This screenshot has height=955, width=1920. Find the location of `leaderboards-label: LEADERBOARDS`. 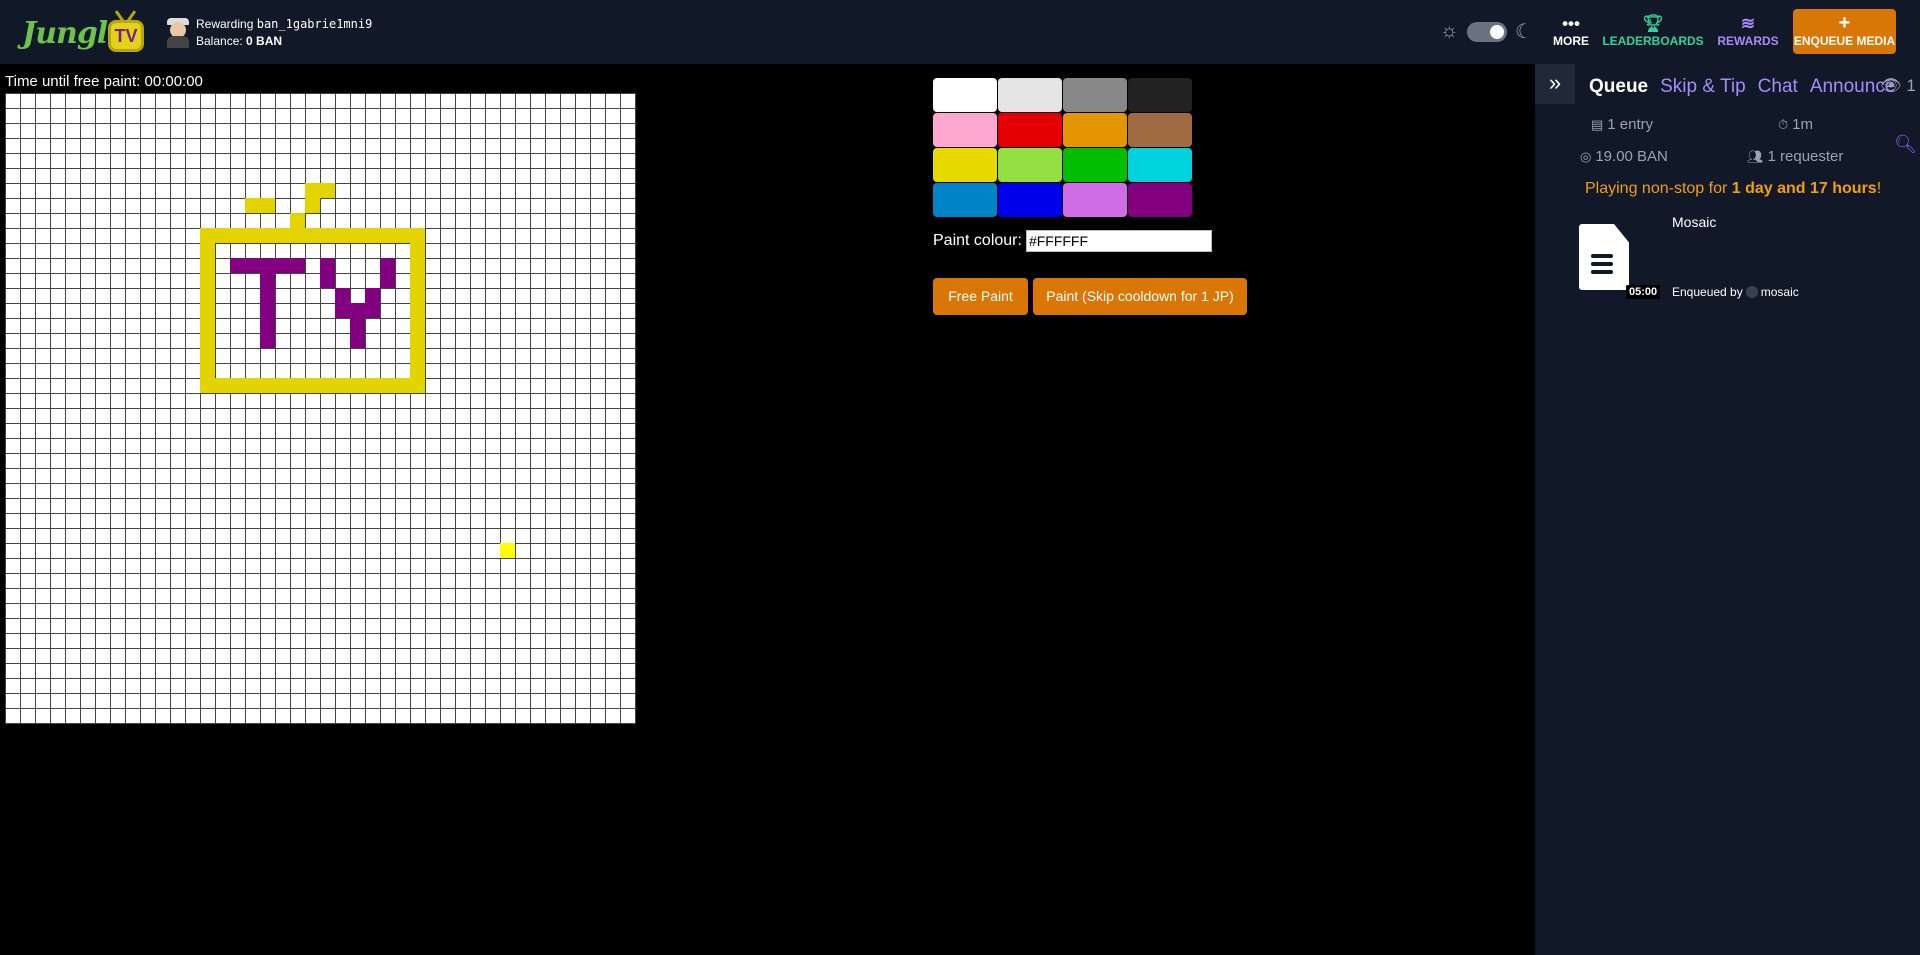

leaderboards-label: LEADERBOARDS is located at coordinates (1653, 41).